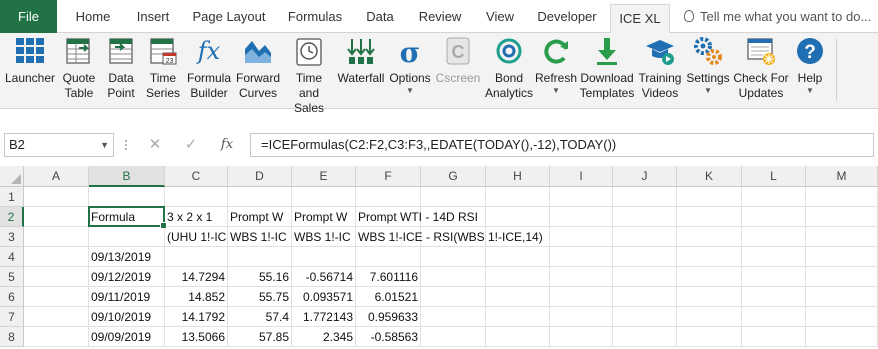 This screenshot has width=878, height=349. I want to click on cell-l4, so click(774, 257).